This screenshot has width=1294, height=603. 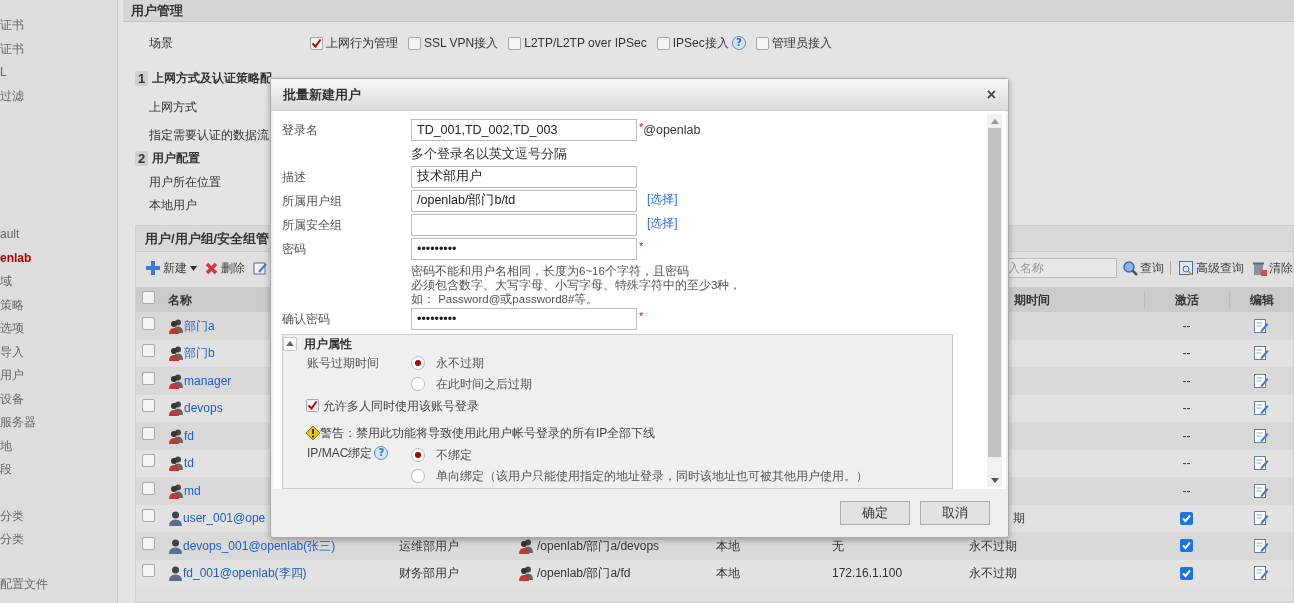 What do you see at coordinates (1211, 268) in the screenshot?
I see `toolbar-button: 高级查询` at bounding box center [1211, 268].